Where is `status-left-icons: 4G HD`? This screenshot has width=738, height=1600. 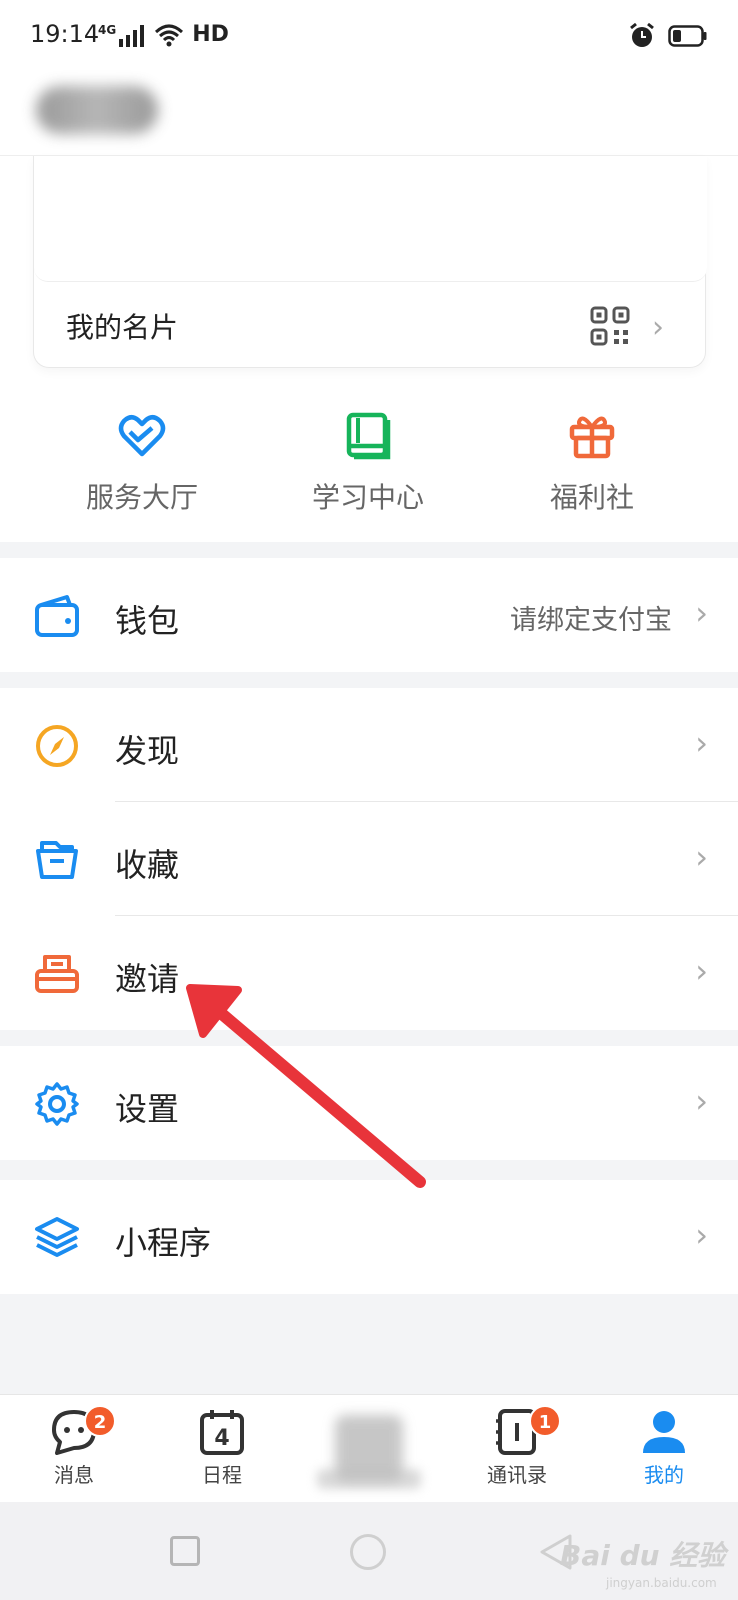 status-left-icons: 4G HD is located at coordinates (163, 34).